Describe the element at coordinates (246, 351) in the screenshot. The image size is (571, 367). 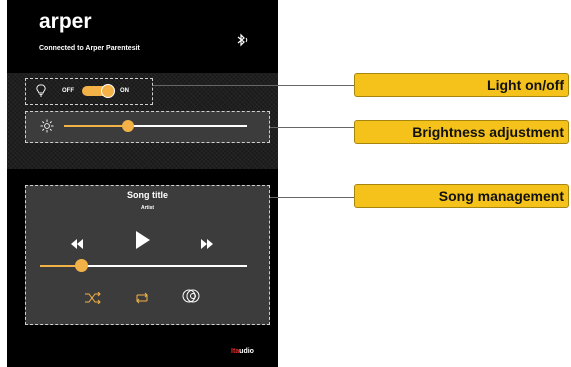
I see `brand-suffix: udio` at that location.